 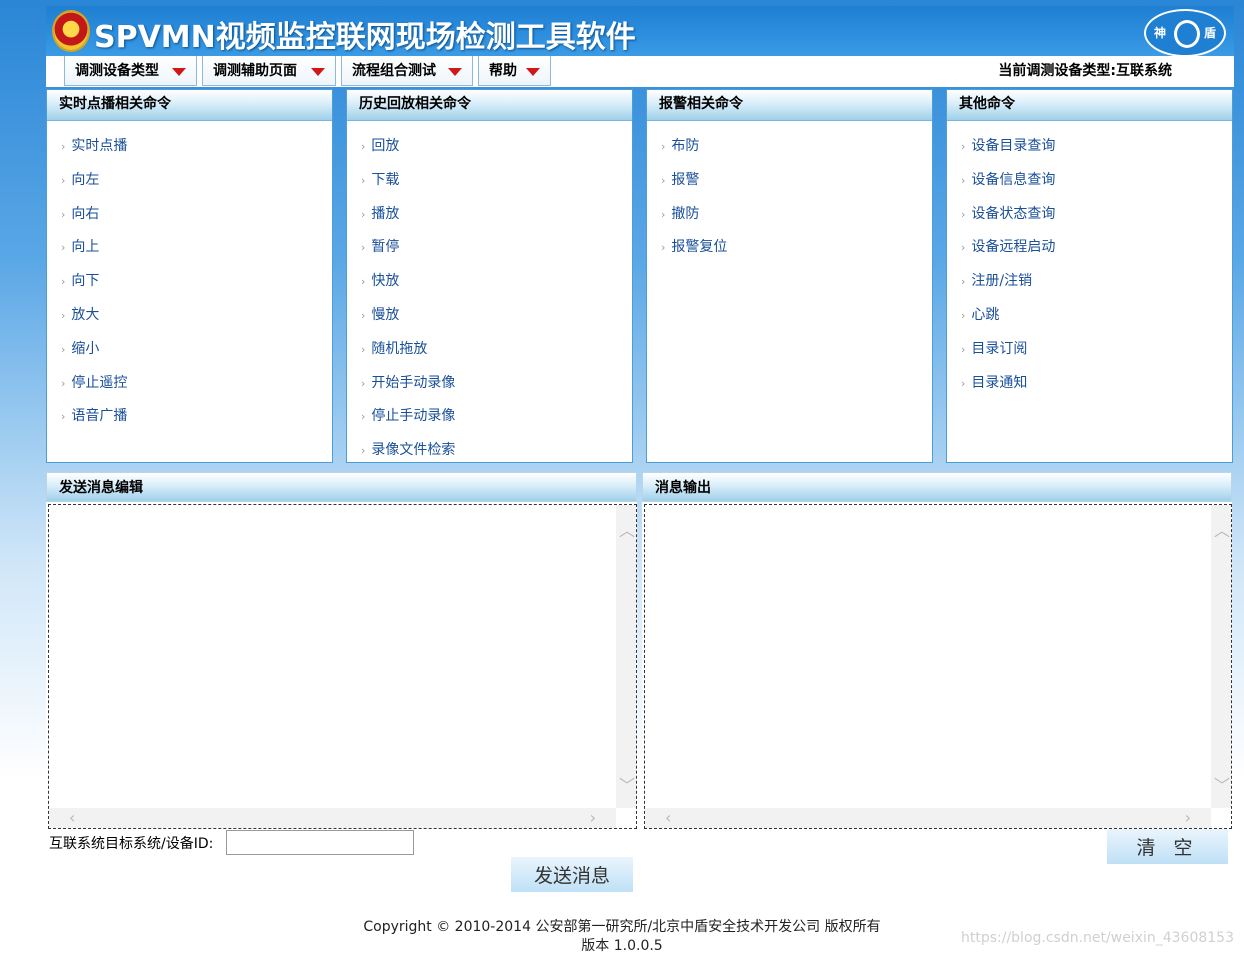 What do you see at coordinates (196, 220) in the screenshot?
I see `command-item: › 向右` at bounding box center [196, 220].